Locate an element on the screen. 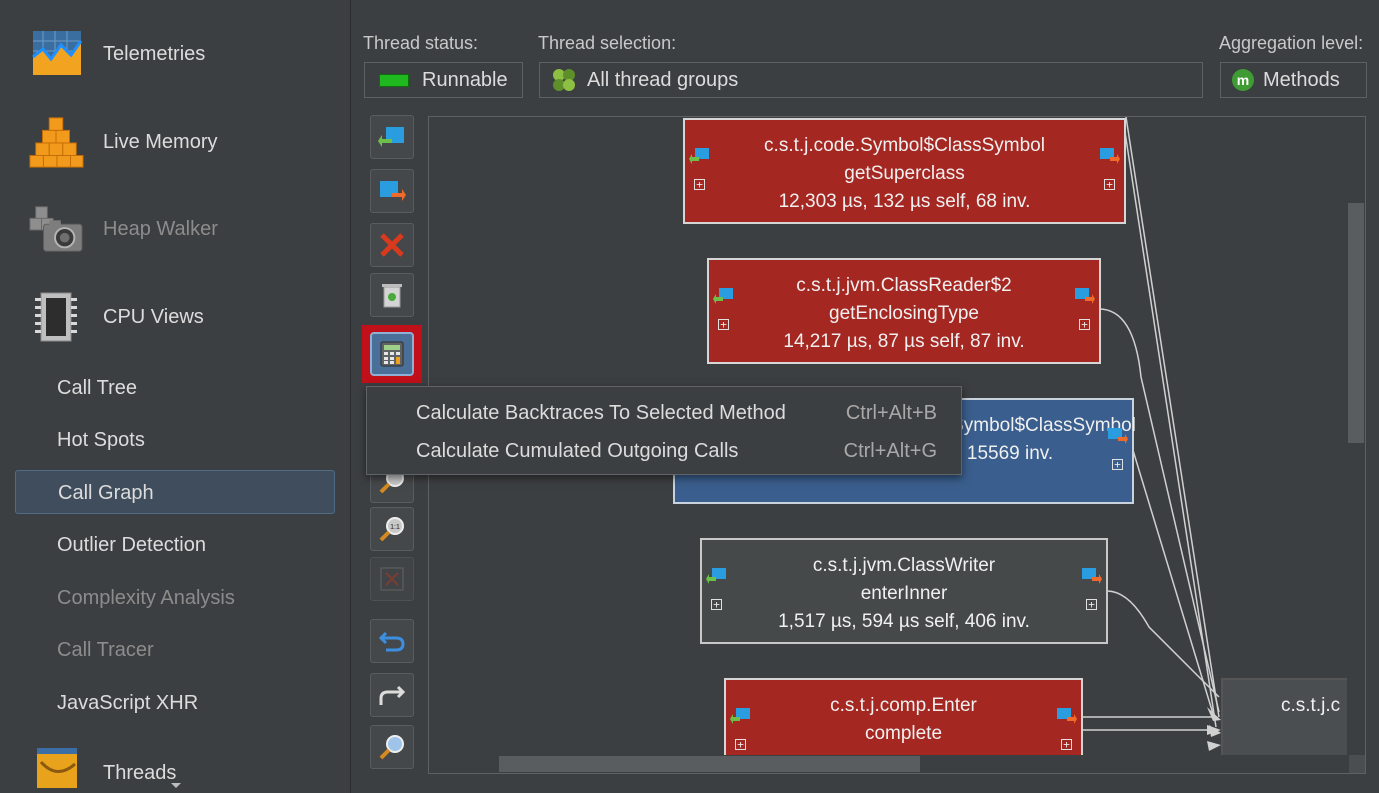 The height and width of the screenshot is (793, 1379). remove-icon is located at coordinates (392, 245).